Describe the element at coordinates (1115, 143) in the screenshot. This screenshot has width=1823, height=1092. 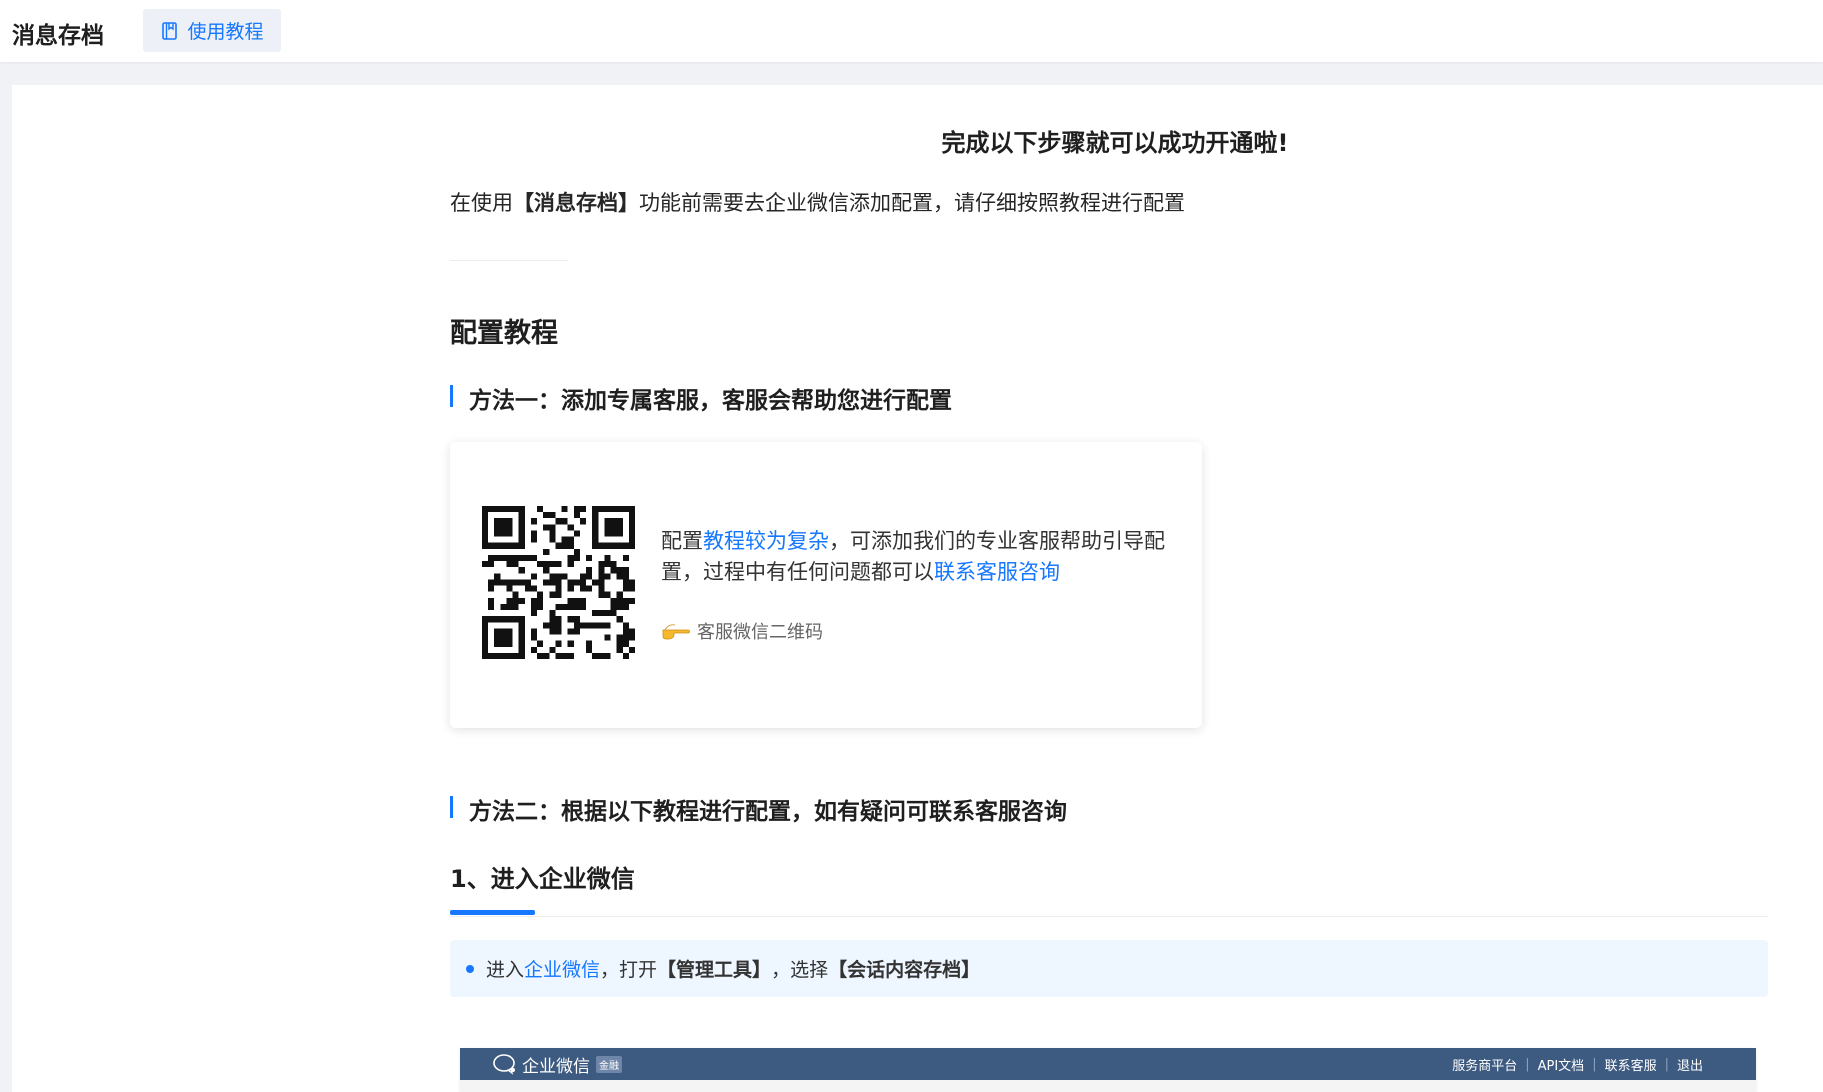
I see `headline: 完成以下步骤就可以成功开通啦!` at that location.